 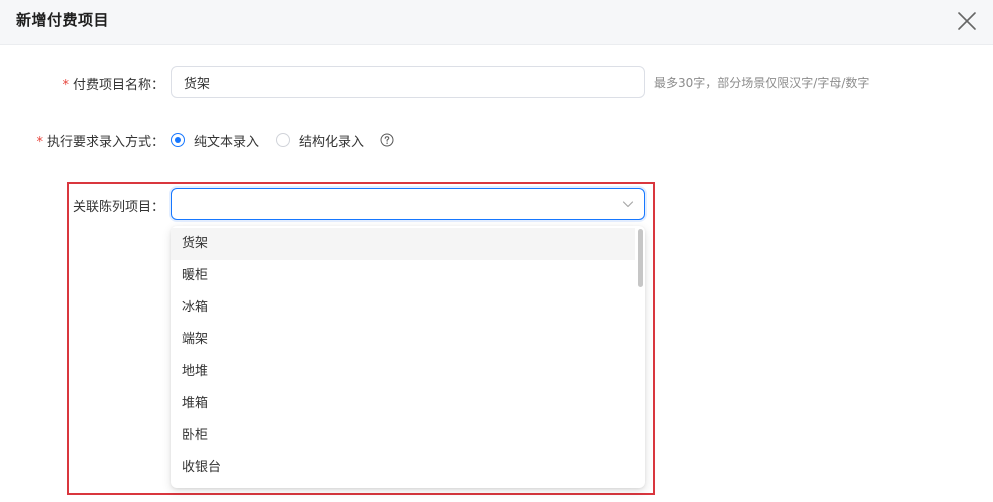 I want to click on item-name-label-text: 付费项目名称：, so click(x=118, y=85).